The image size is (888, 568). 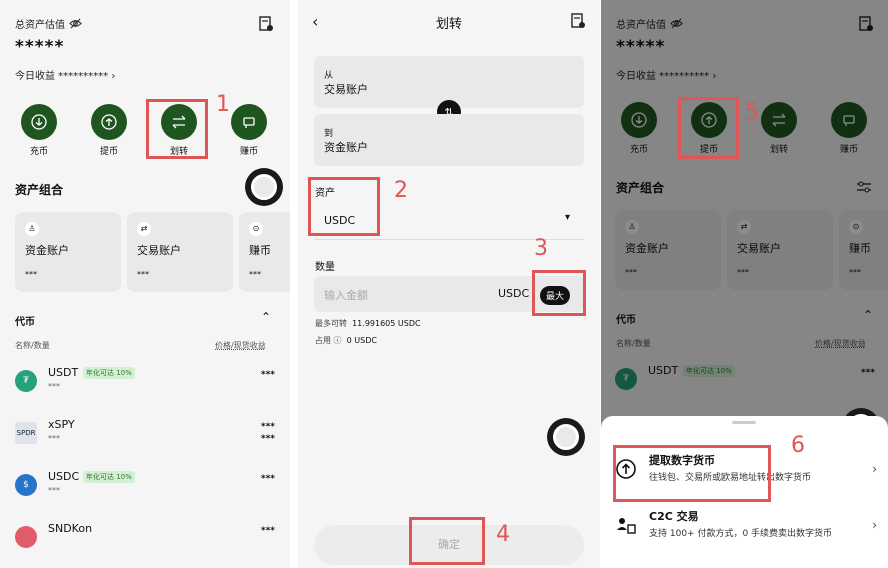 I want to click on info-icon: ⓘ, so click(x=338, y=340).